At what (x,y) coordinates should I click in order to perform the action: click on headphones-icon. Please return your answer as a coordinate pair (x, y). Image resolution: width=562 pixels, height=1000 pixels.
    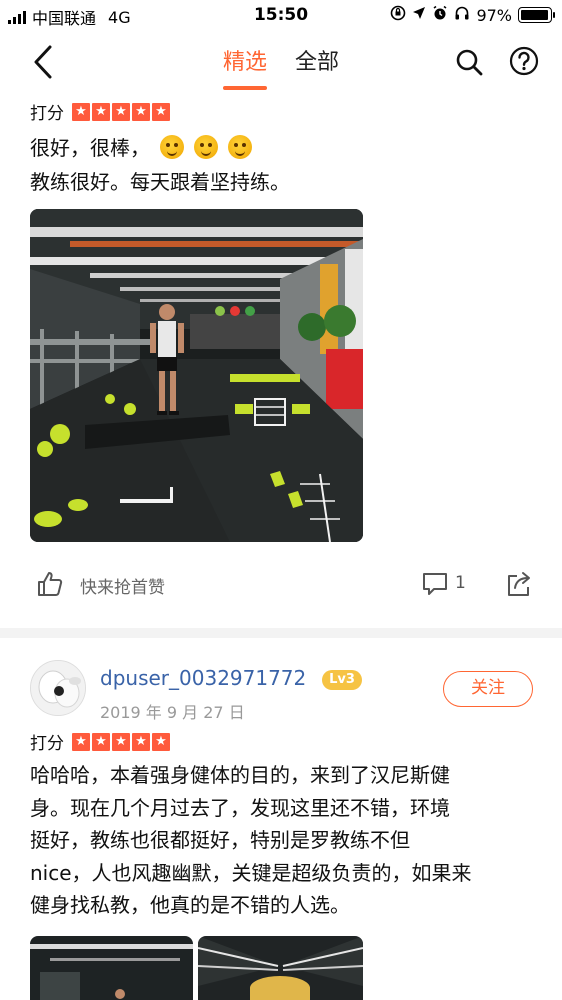
    Looking at the image, I should click on (462, 15).